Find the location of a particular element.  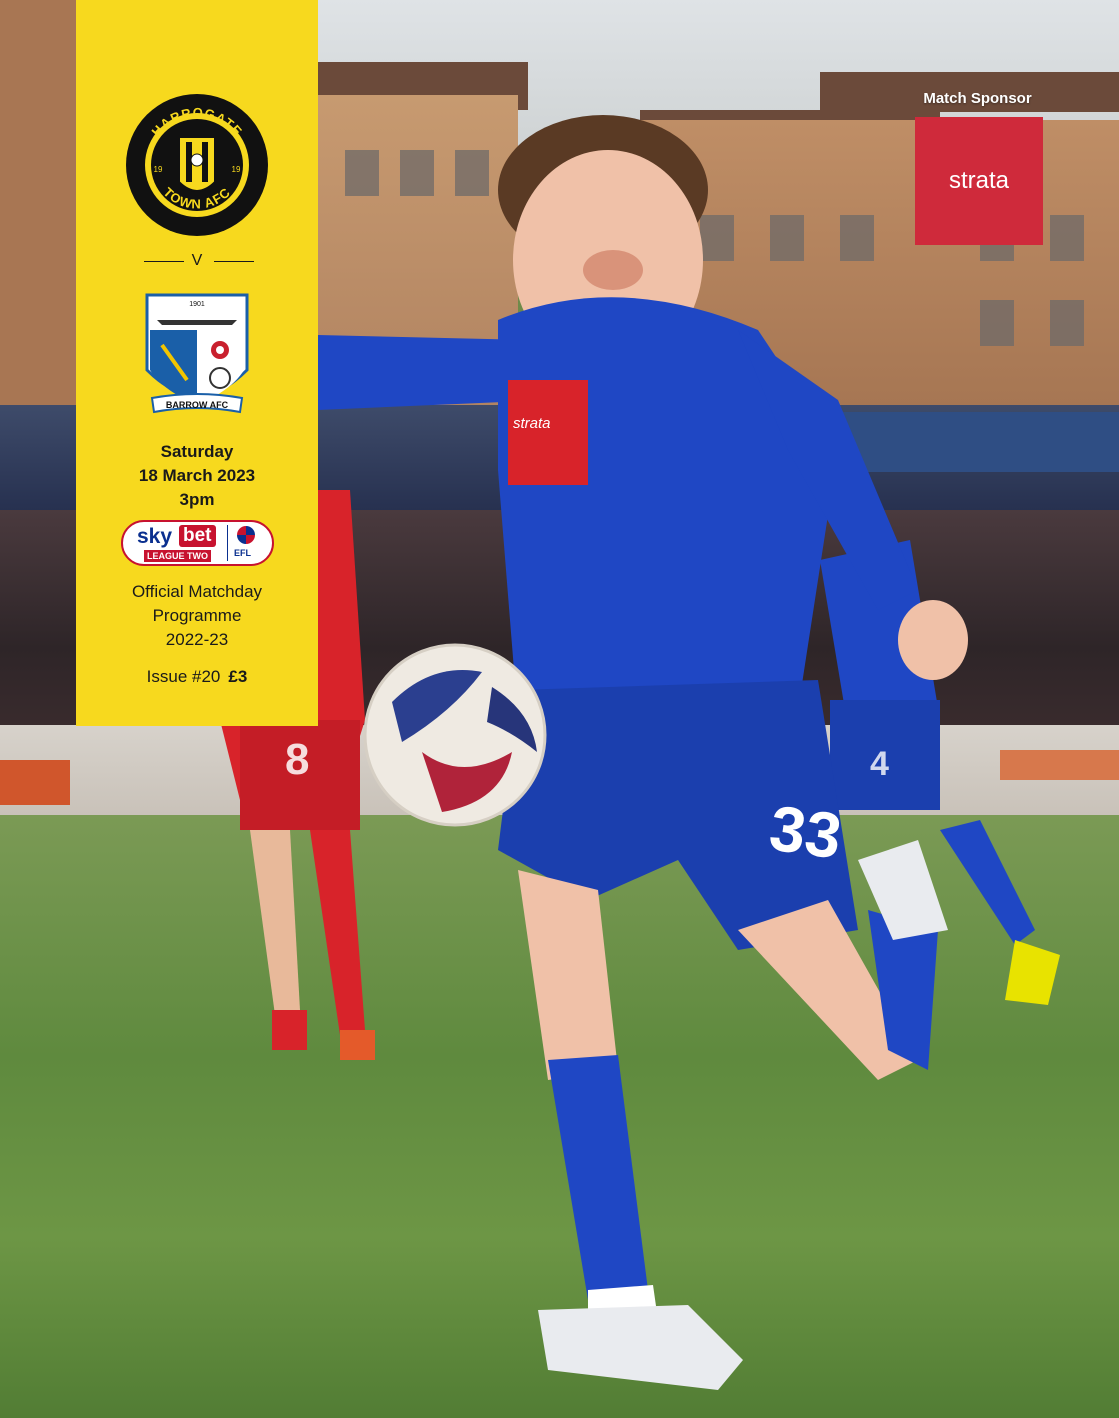

match-sponsor-label: Match Sponsor is located at coordinates (977, 98).